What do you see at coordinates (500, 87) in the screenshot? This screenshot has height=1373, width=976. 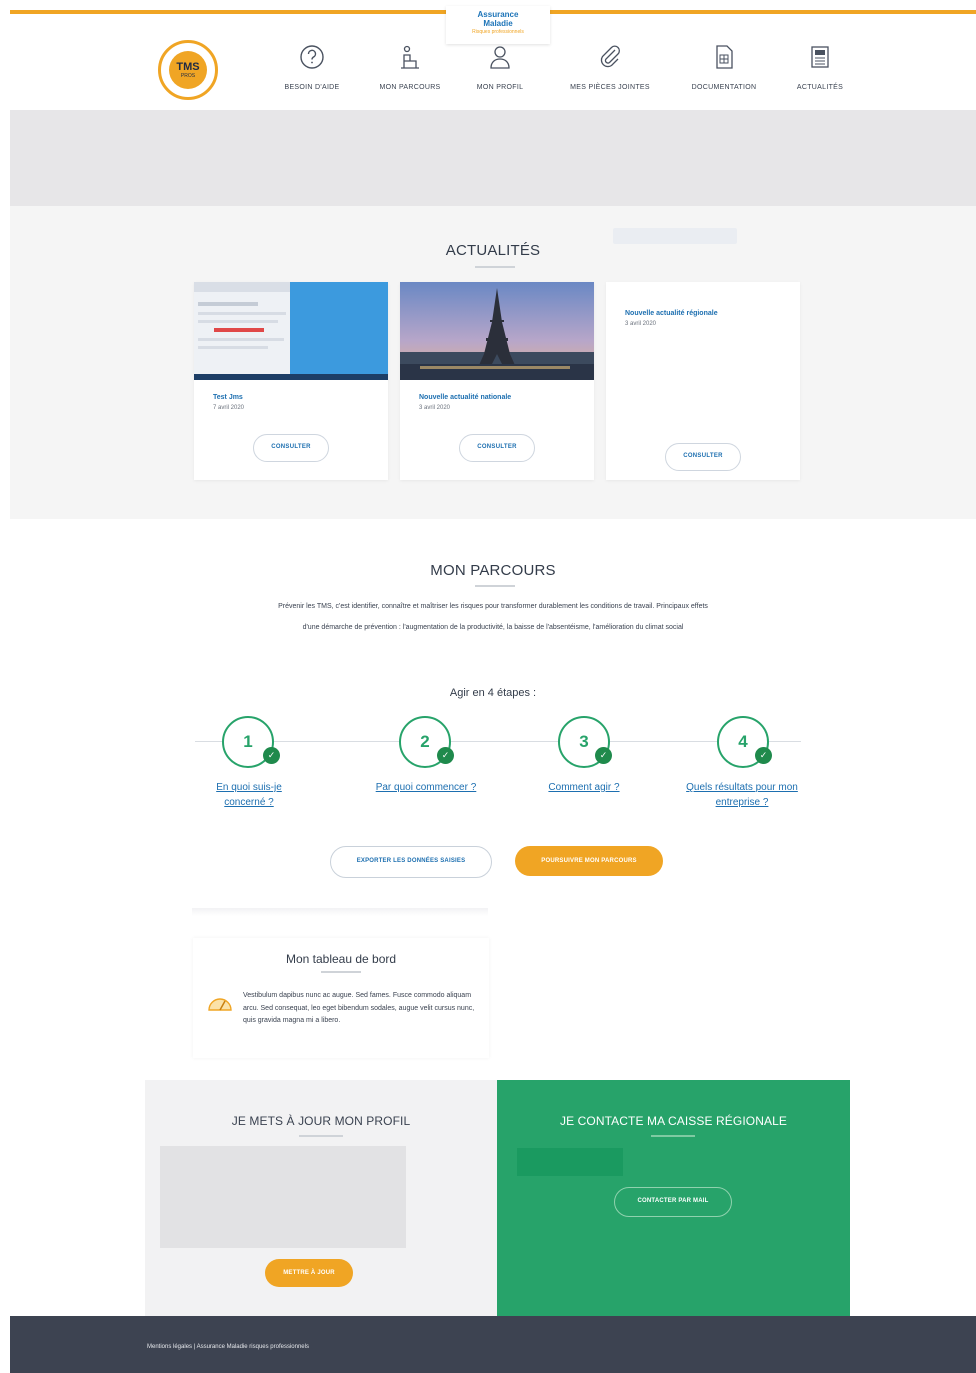 I see `nav-label: MON PROFIL` at bounding box center [500, 87].